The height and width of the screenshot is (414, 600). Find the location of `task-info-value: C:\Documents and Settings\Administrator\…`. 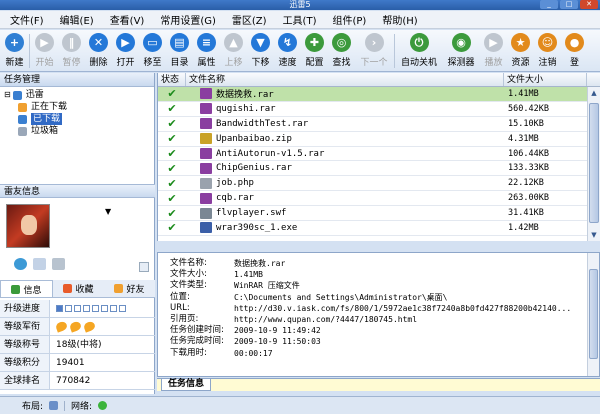

task-info-value: C:\Documents and Settings\Administrator\… is located at coordinates (341, 297).